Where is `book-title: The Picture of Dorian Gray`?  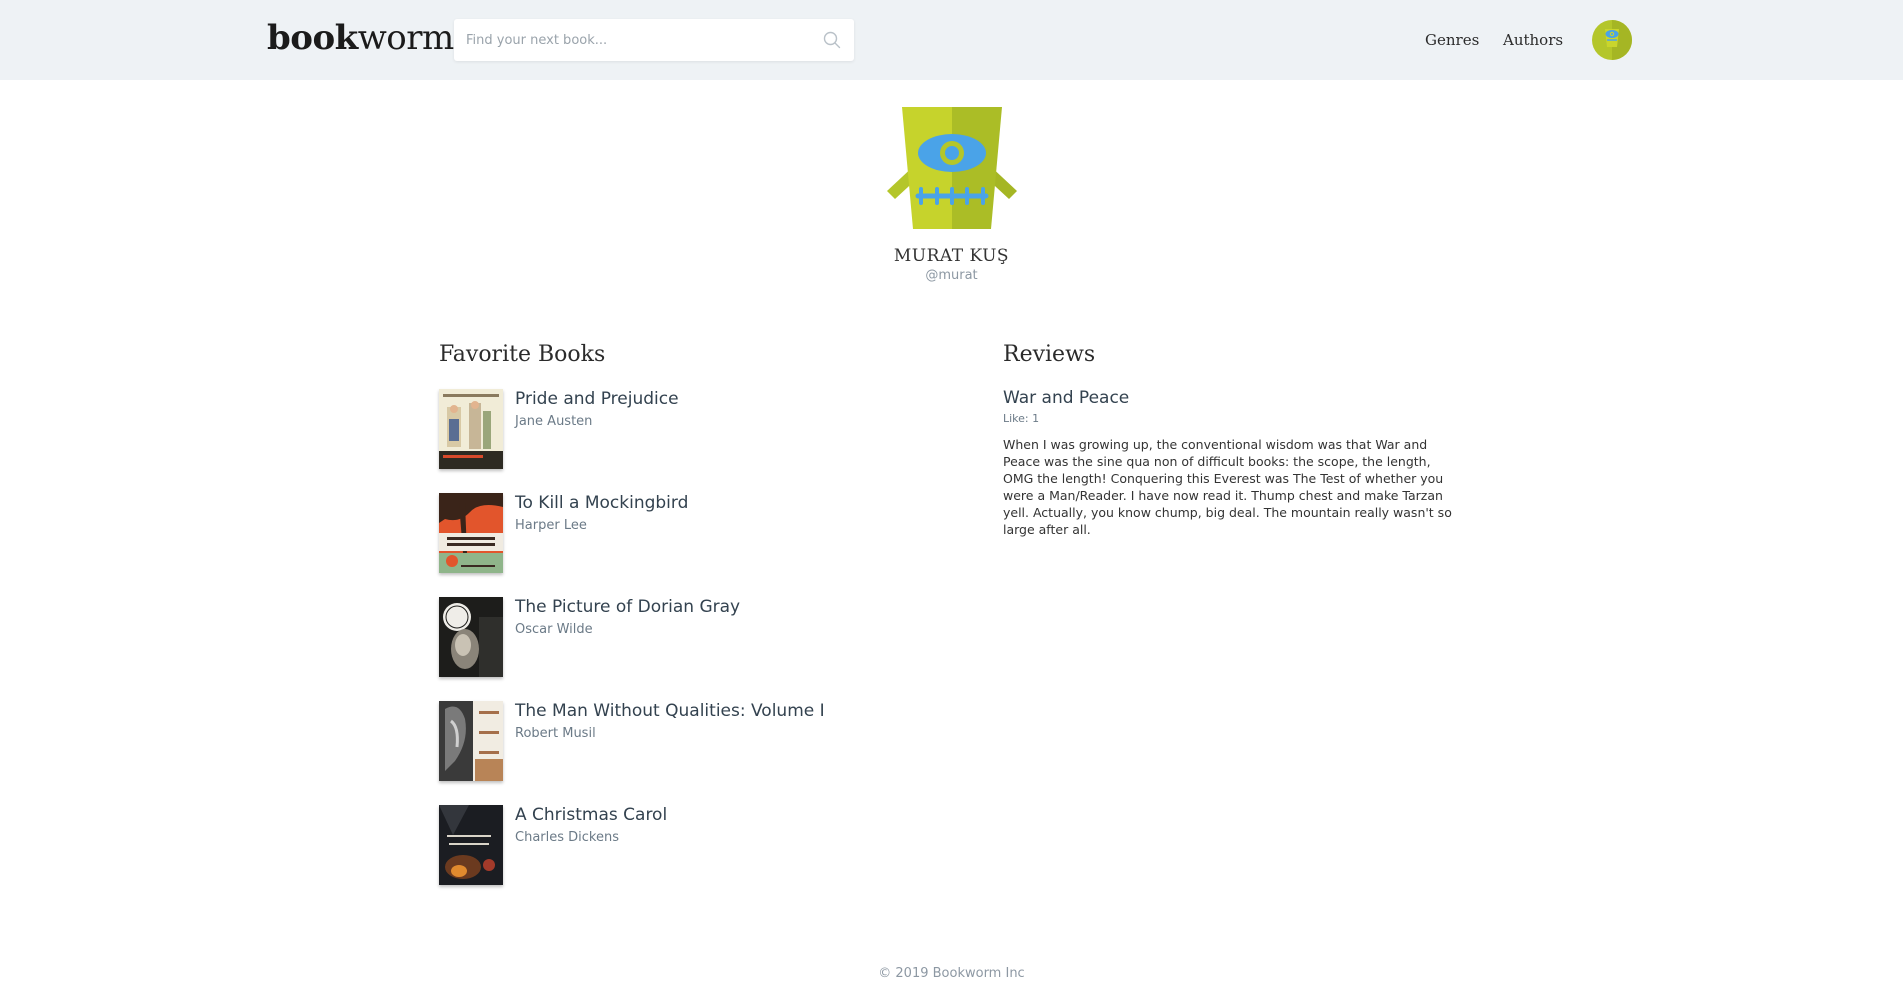
book-title: The Picture of Dorian Gray is located at coordinates (627, 607).